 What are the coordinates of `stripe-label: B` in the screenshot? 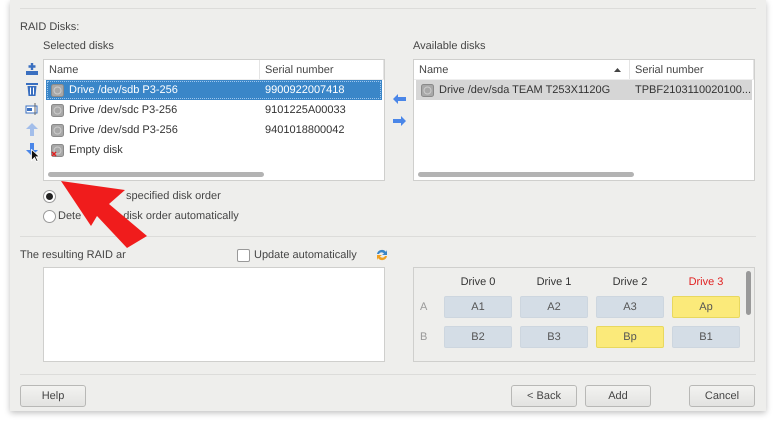 It's located at (424, 337).